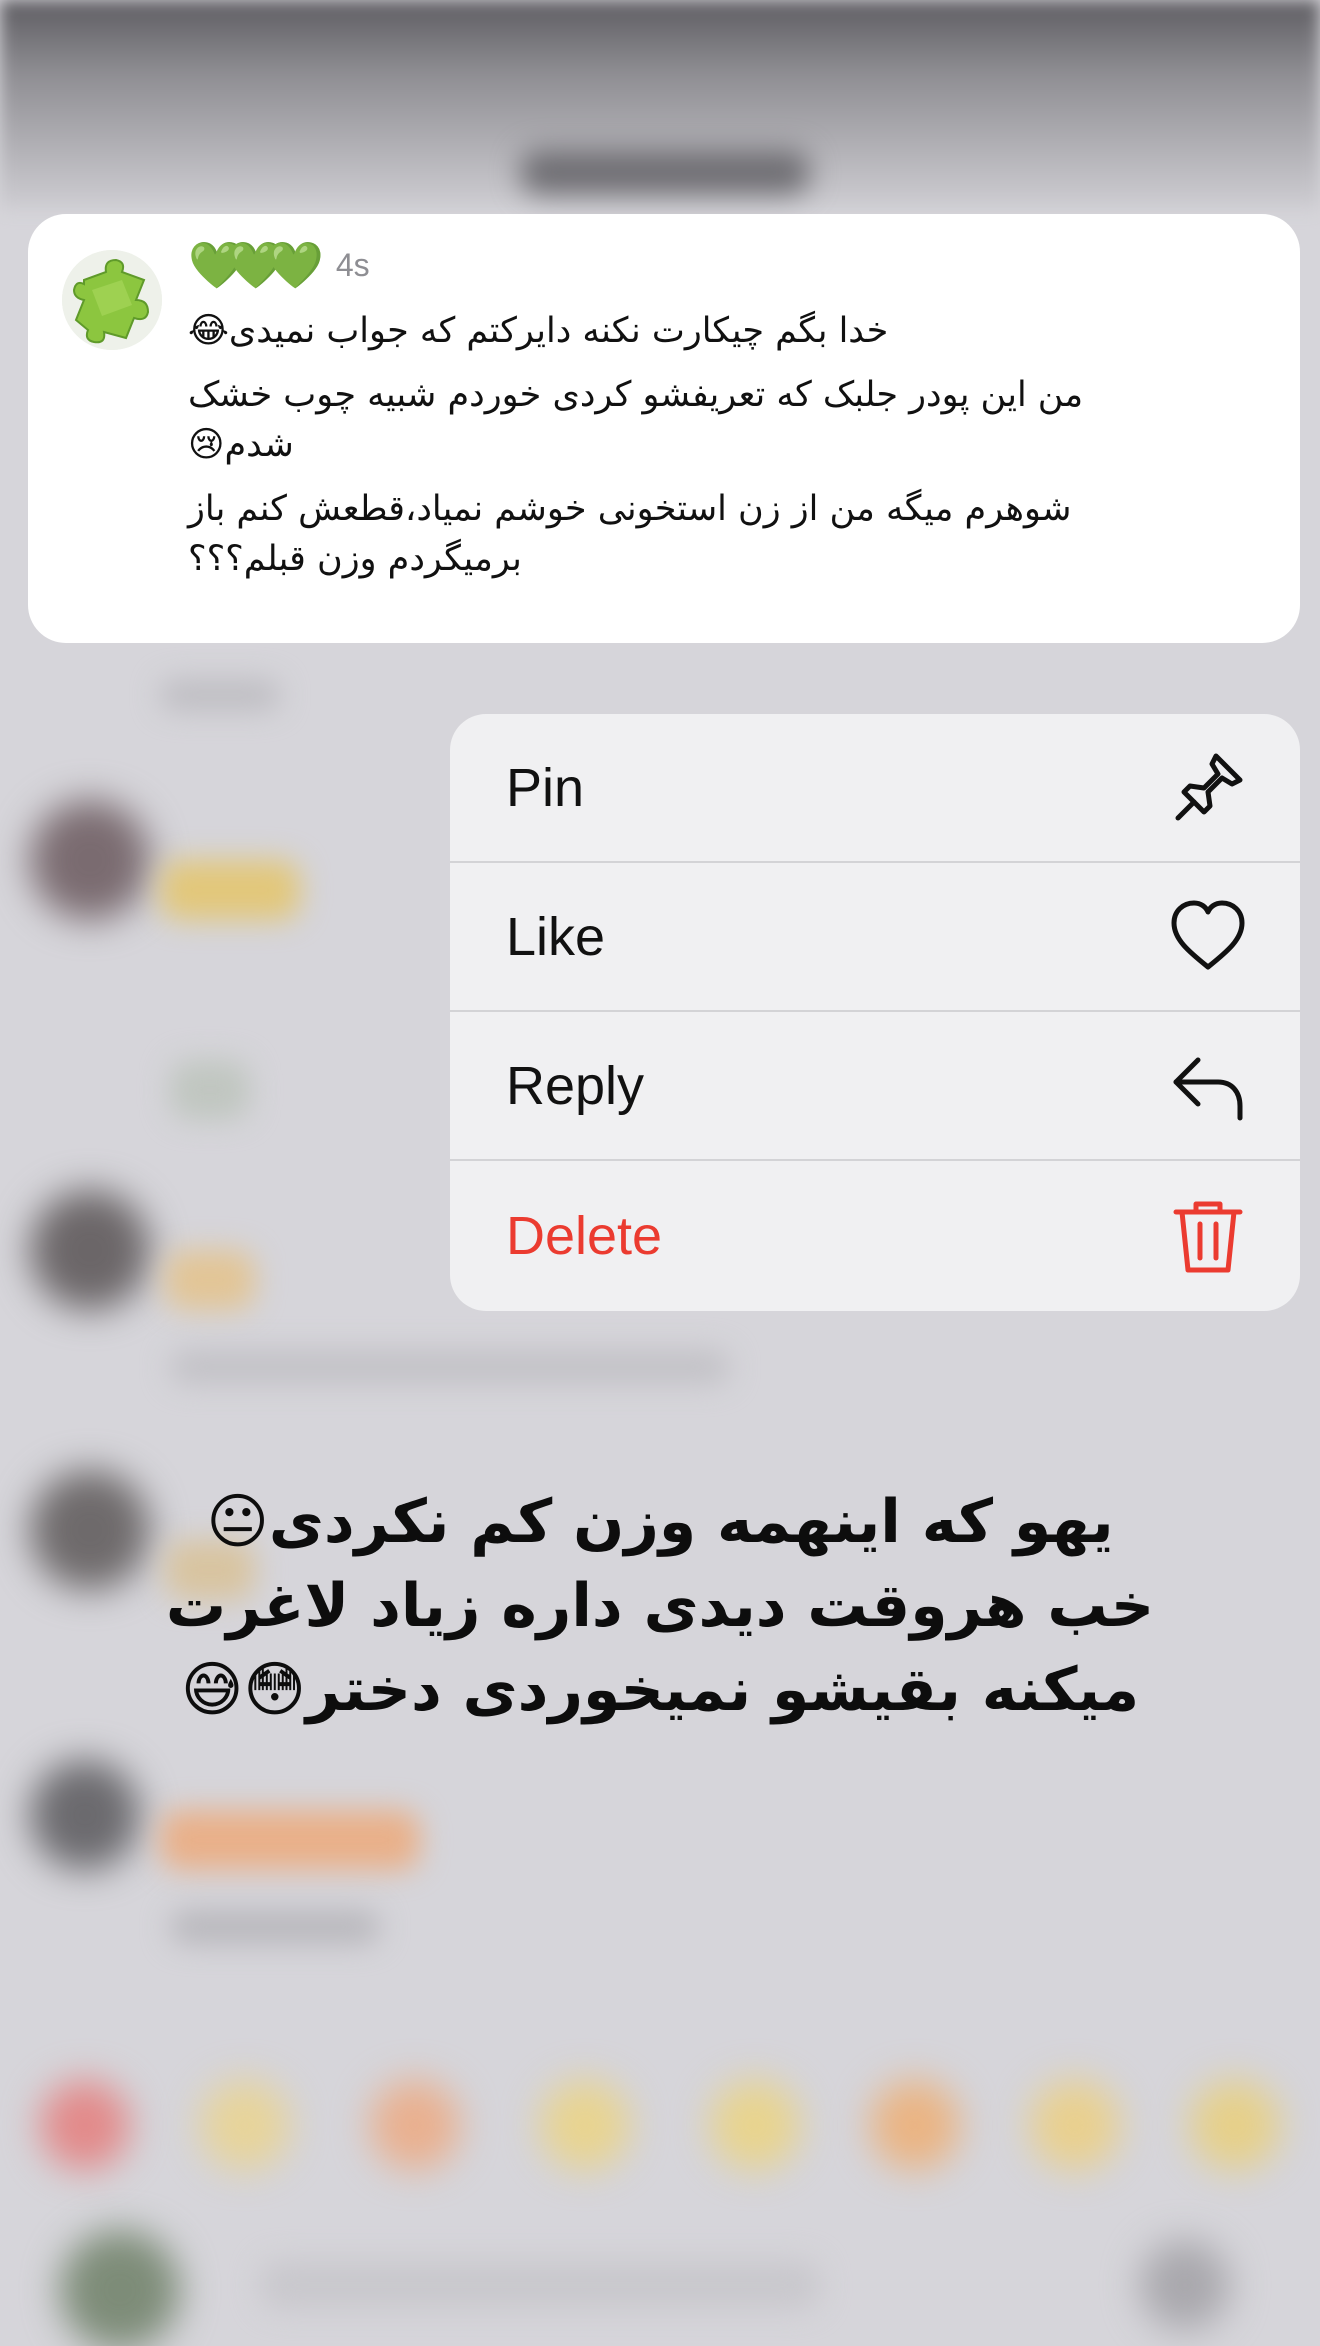 The width and height of the screenshot is (1320, 2346). What do you see at coordinates (875, 788) in the screenshot?
I see `menu-item-pin: Pin` at bounding box center [875, 788].